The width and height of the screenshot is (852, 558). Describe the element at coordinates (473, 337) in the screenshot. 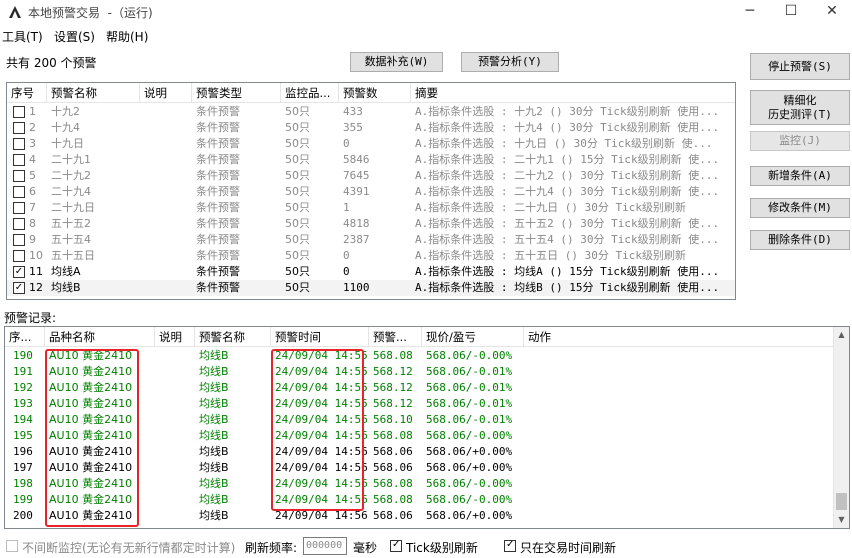

I see `rec-col-price-pl: 现价/盈亏` at that location.